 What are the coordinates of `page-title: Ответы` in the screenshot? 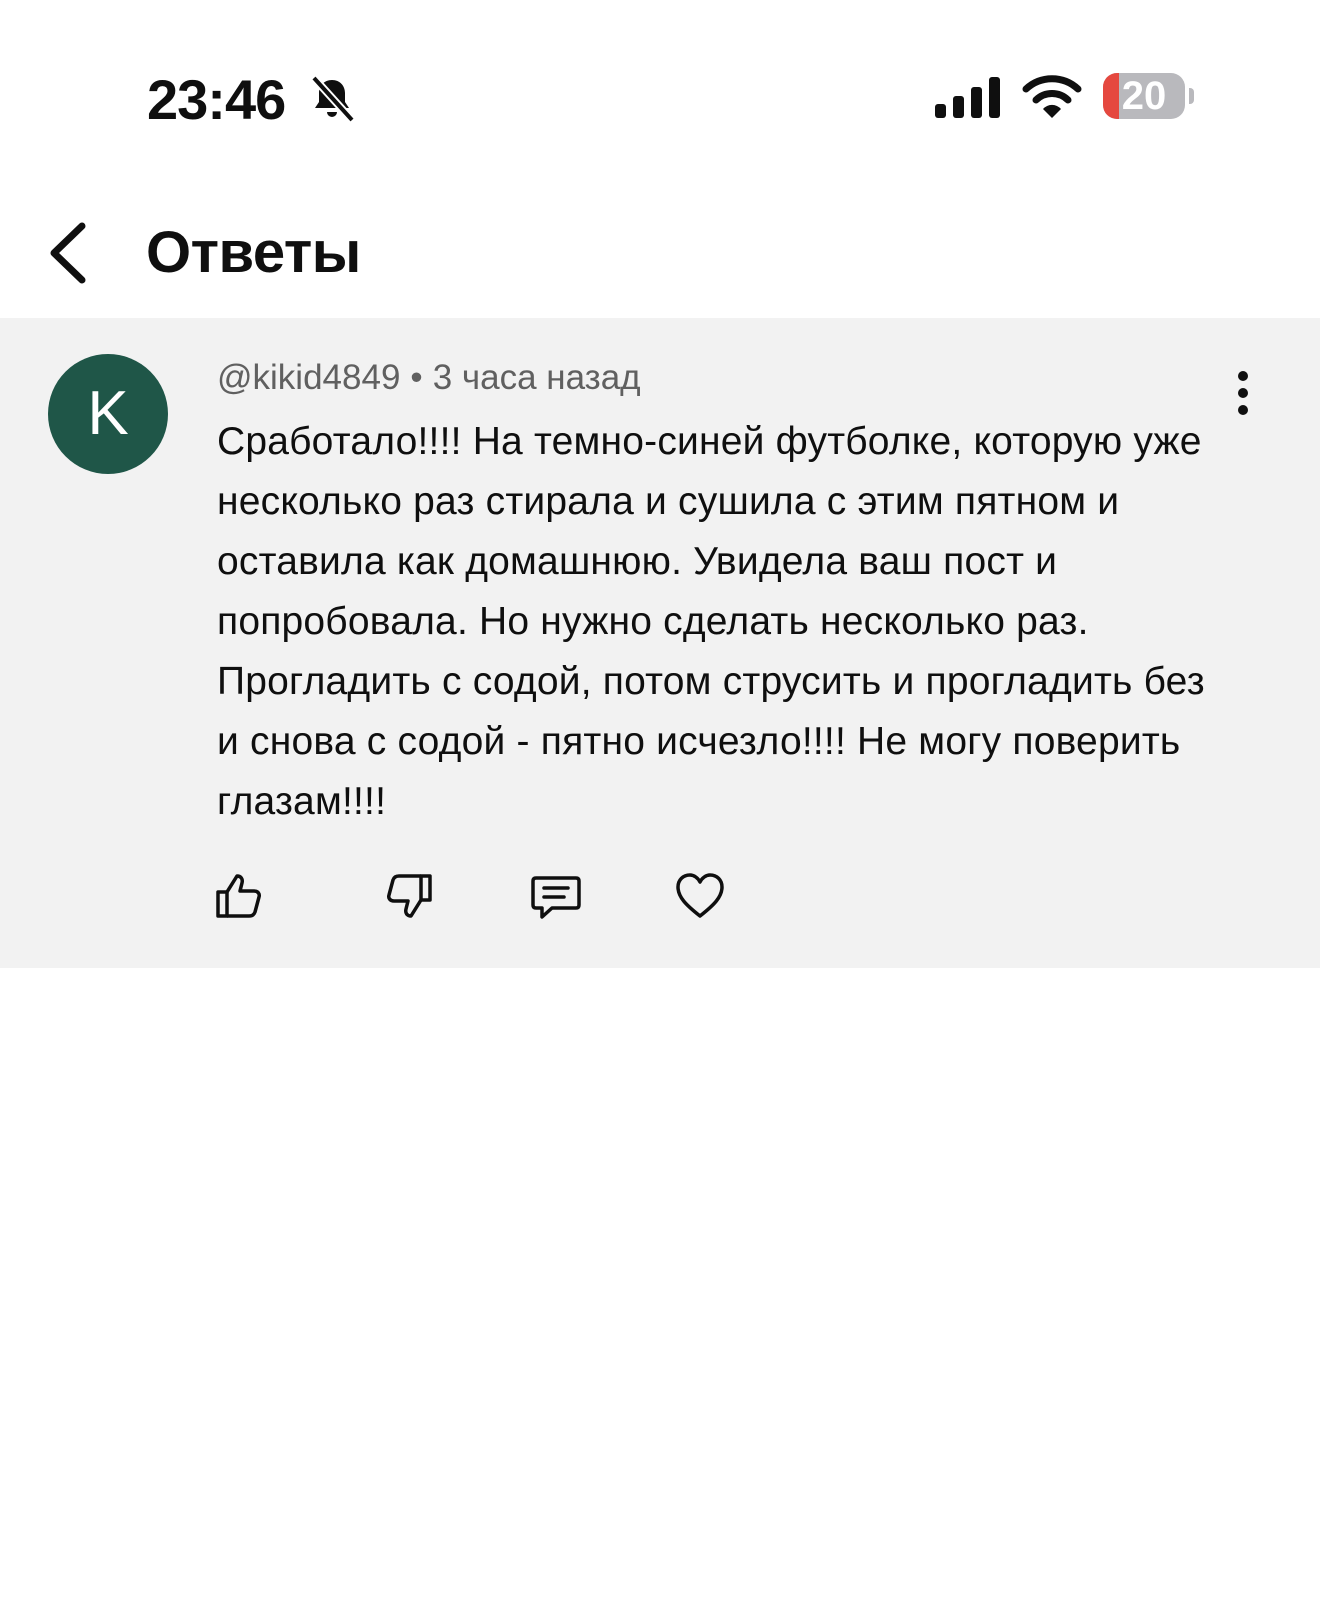 It's located at (253, 252).